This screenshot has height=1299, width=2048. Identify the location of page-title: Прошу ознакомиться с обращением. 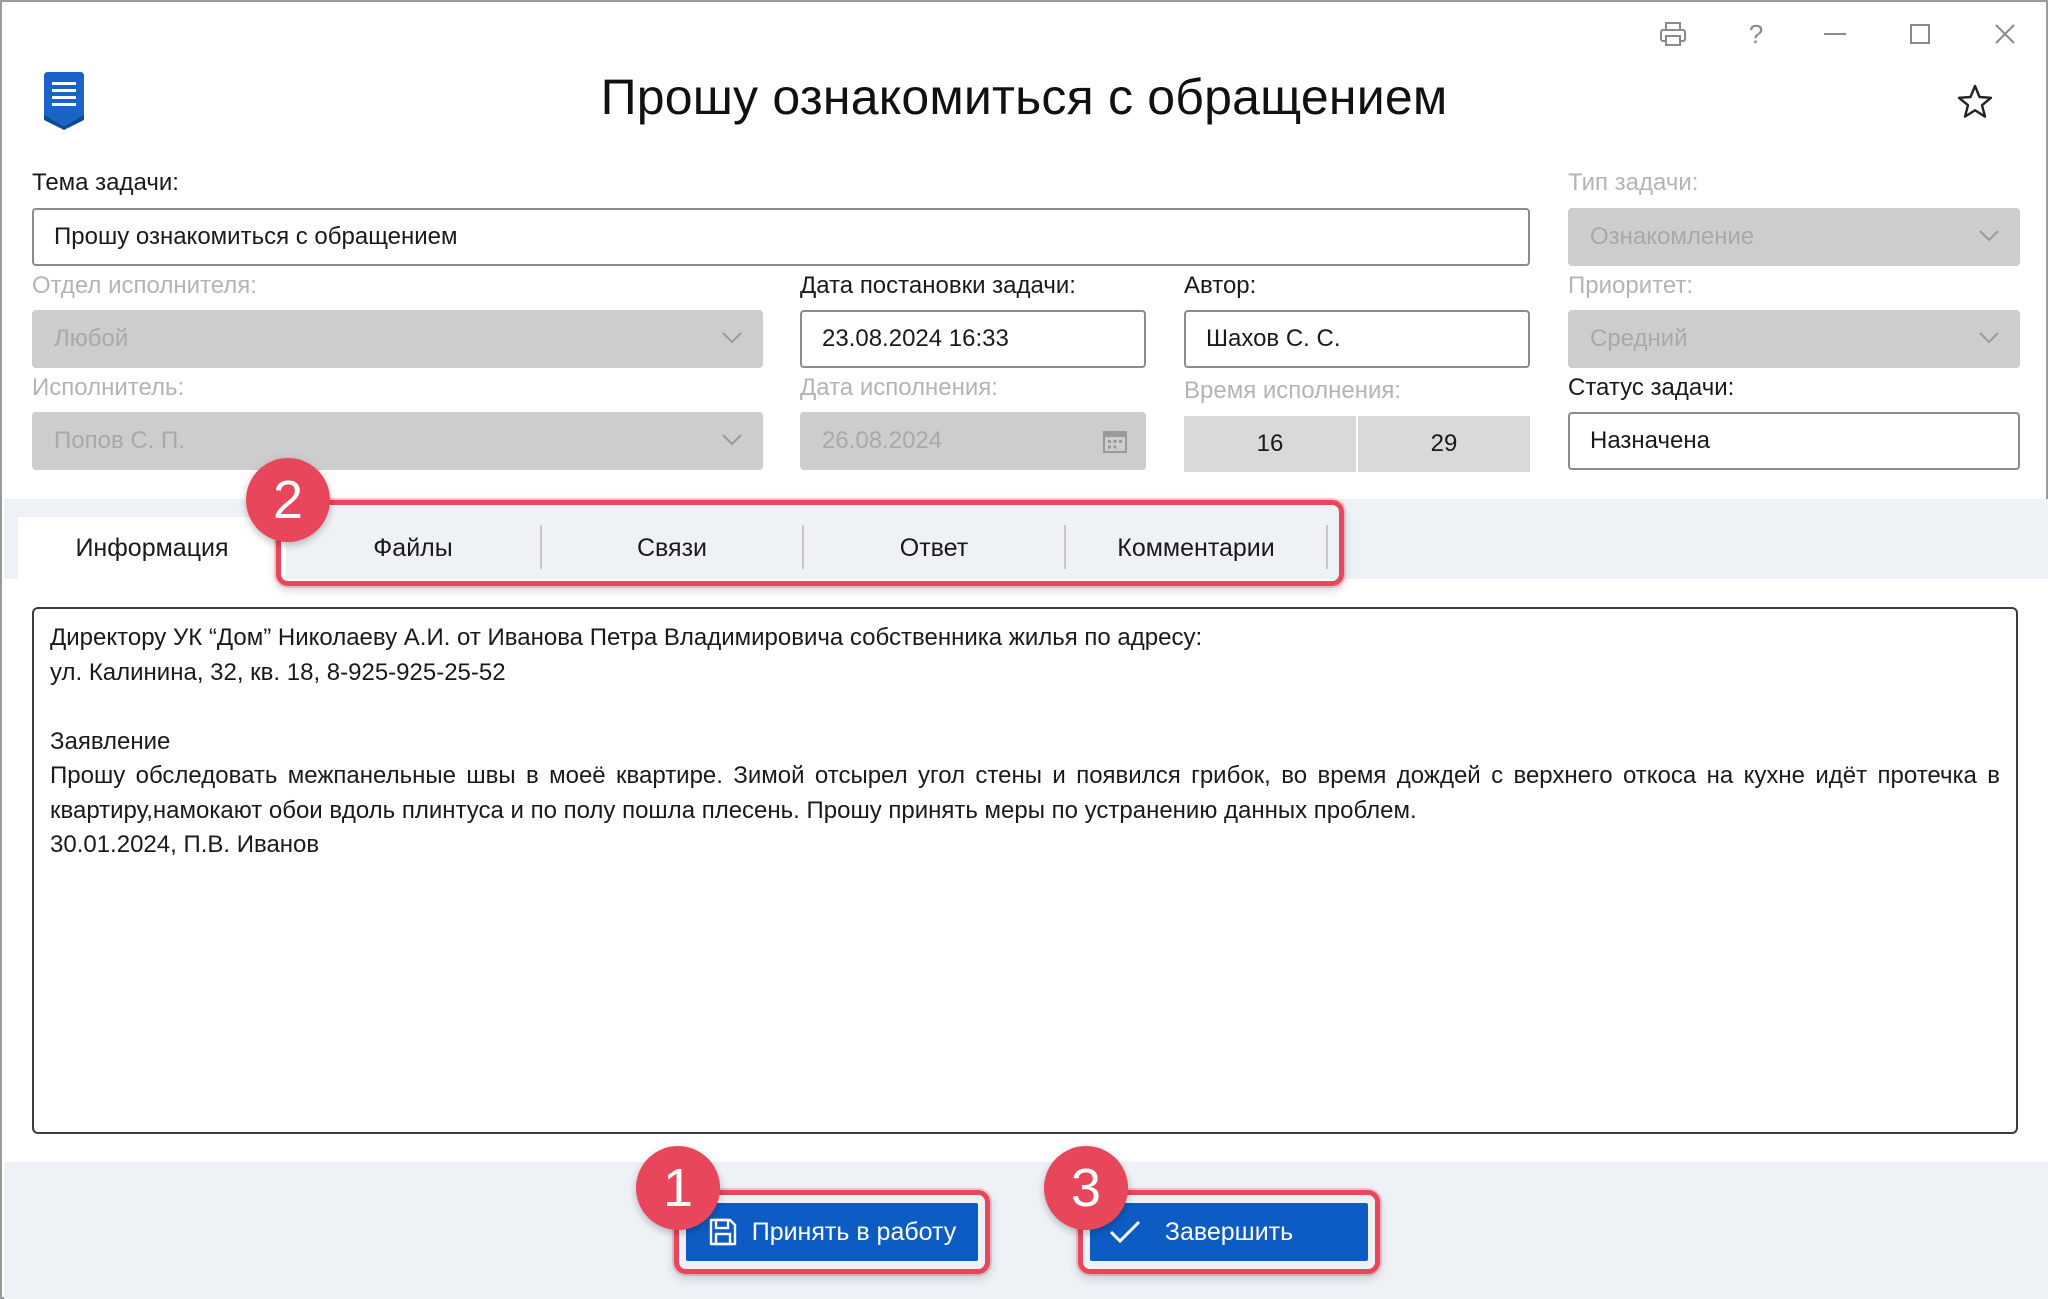
(1024, 97).